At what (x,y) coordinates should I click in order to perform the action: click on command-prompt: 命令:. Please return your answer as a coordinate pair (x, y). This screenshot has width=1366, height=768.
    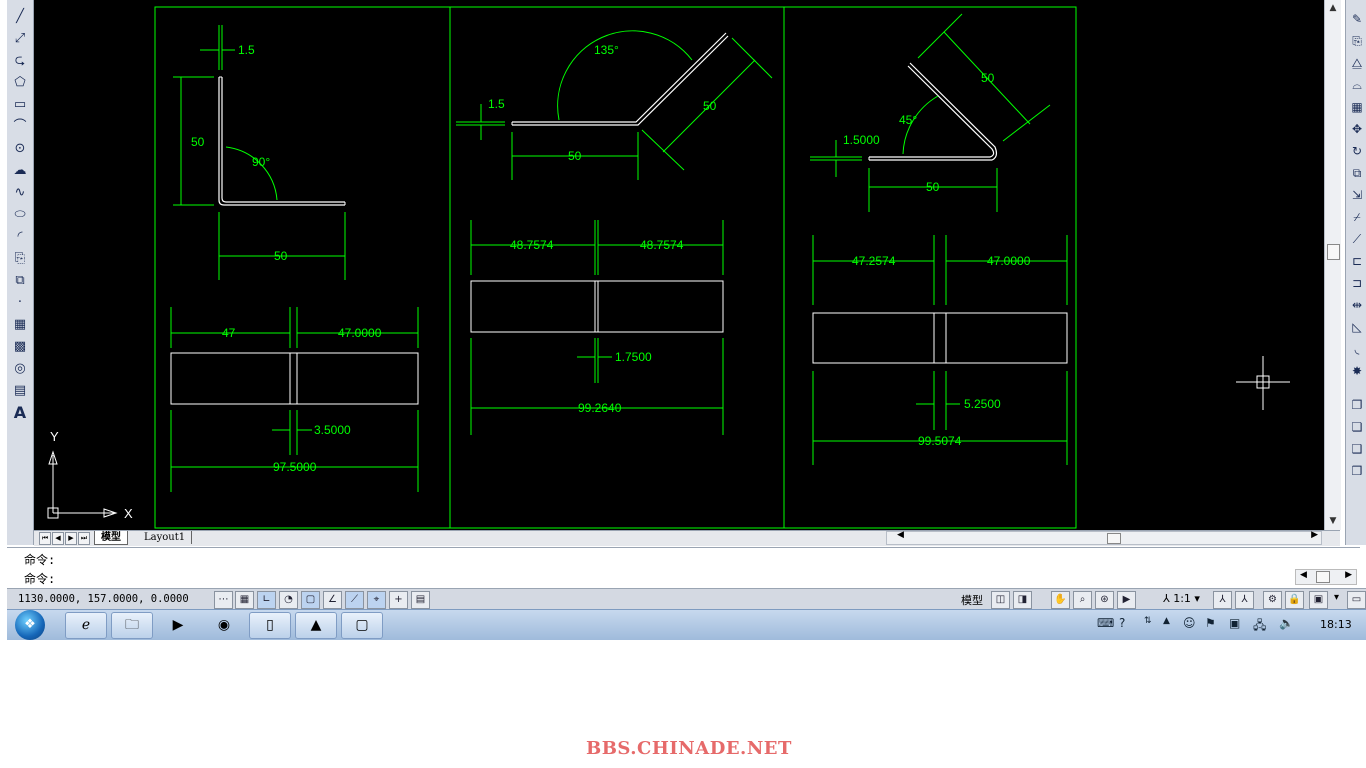
    Looking at the image, I should click on (39, 578).